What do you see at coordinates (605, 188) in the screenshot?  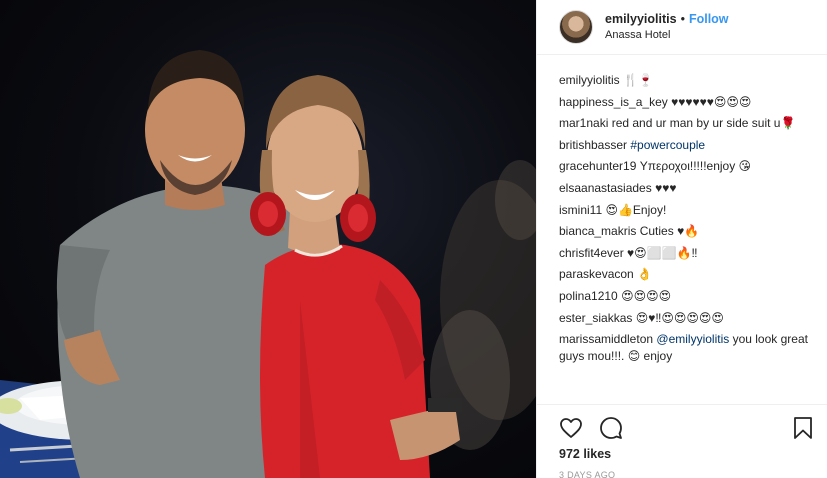 I see `comment-username: elsaanastasiades` at bounding box center [605, 188].